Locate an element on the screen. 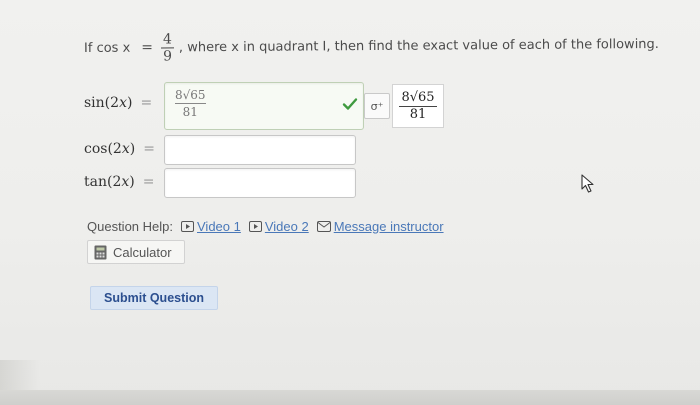 This screenshot has height=405, width=700. video-1-link: Video 1 is located at coordinates (211, 226).